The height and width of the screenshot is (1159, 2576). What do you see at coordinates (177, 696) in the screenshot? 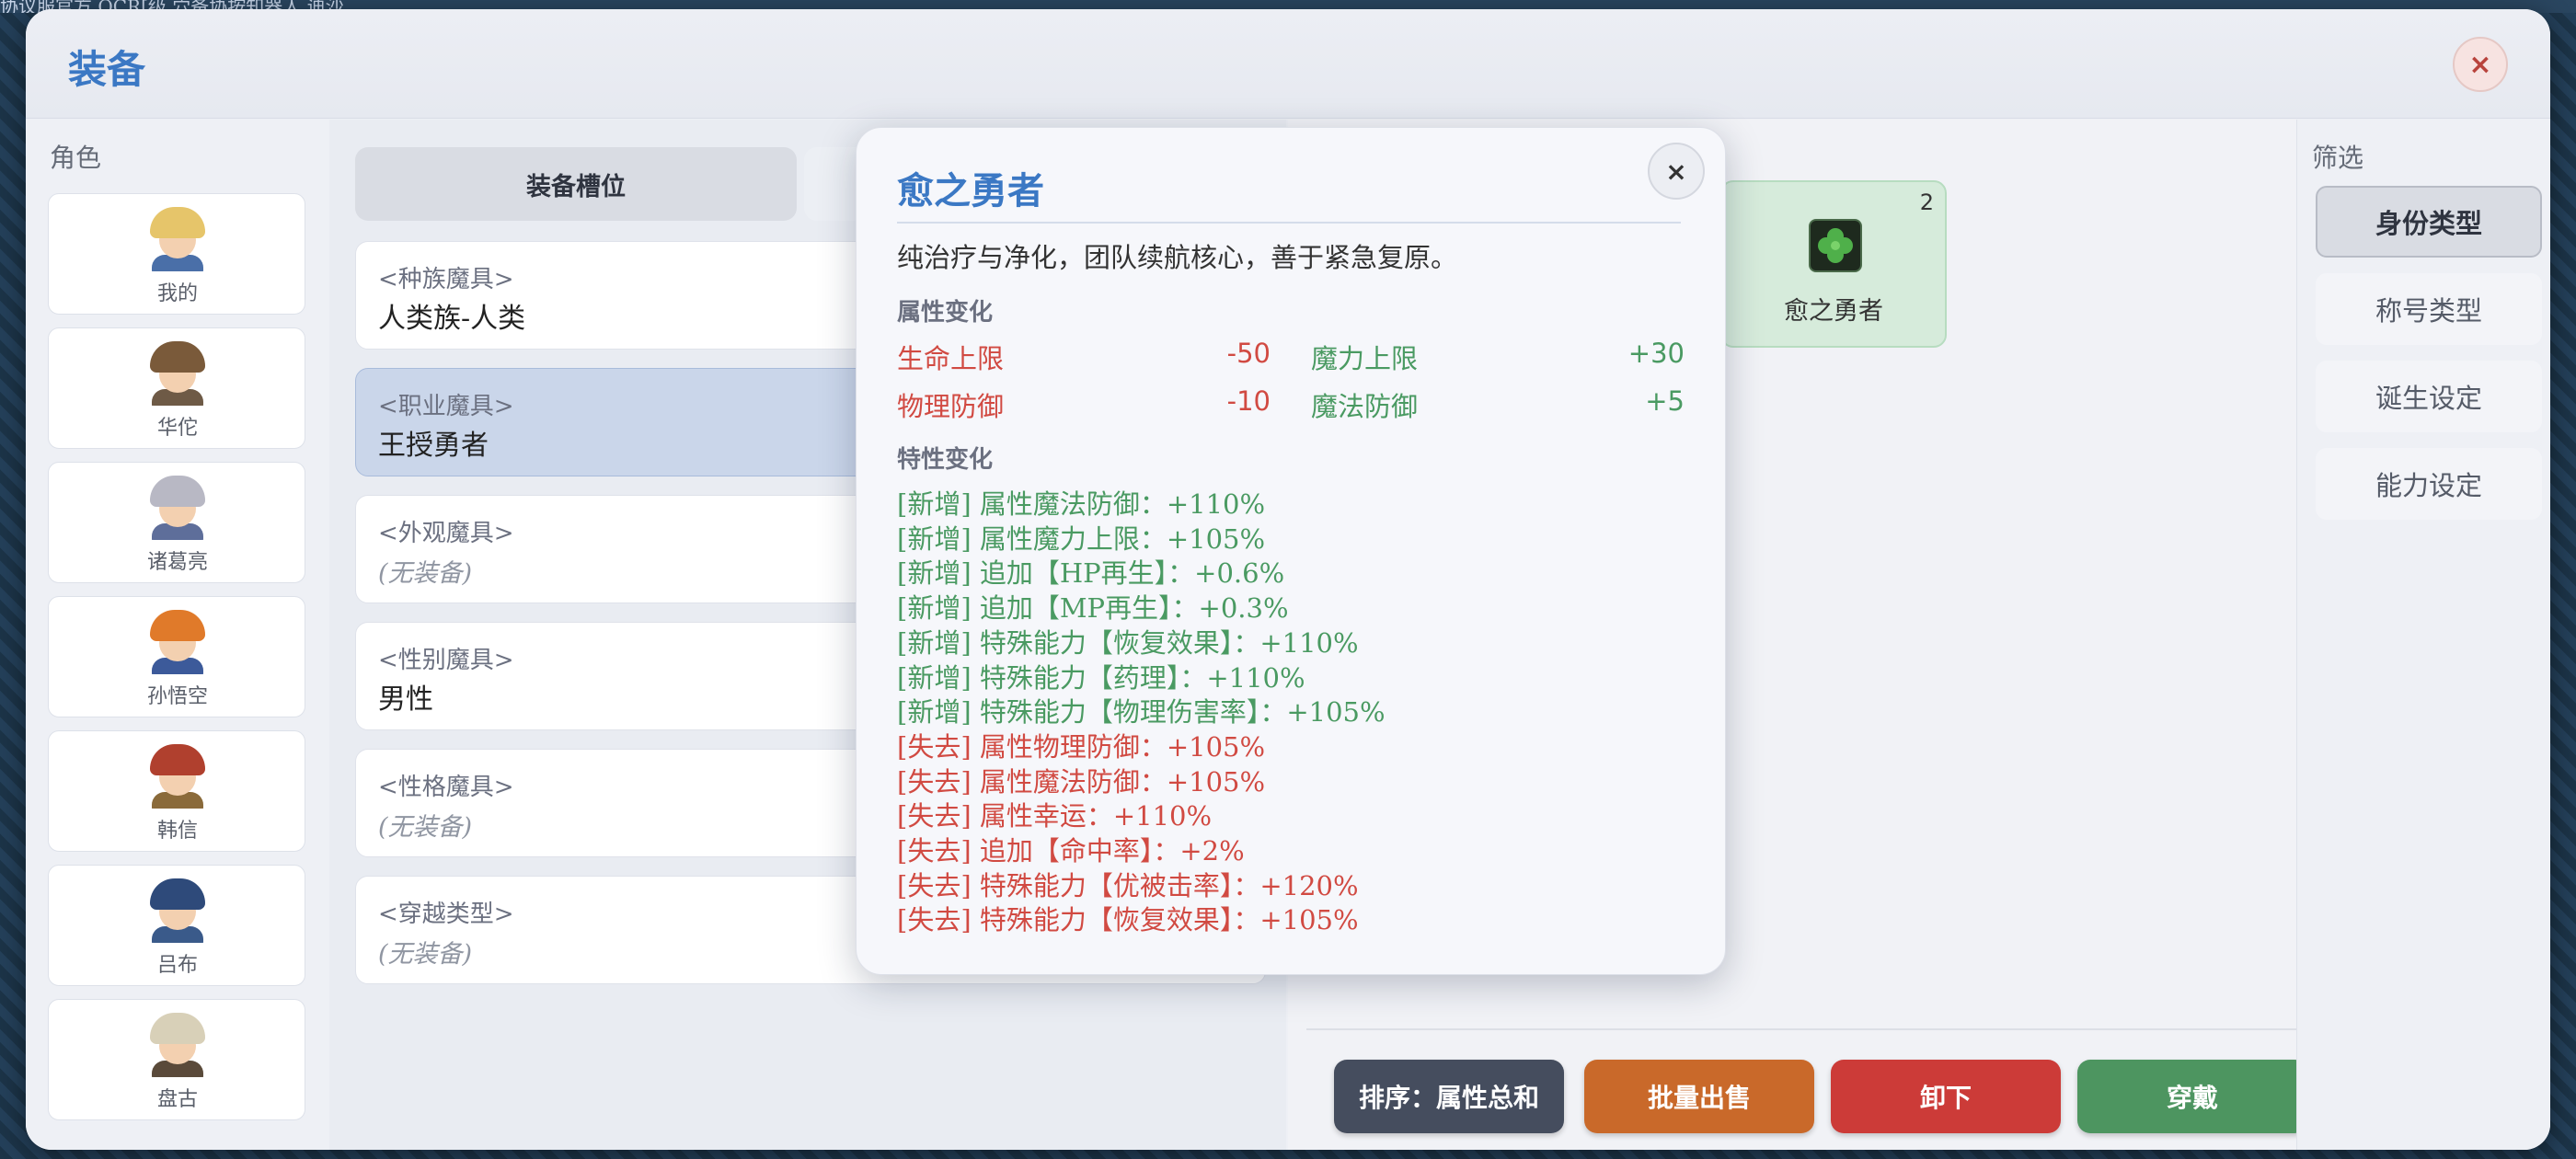
I see `role-name: 孙悟空` at bounding box center [177, 696].